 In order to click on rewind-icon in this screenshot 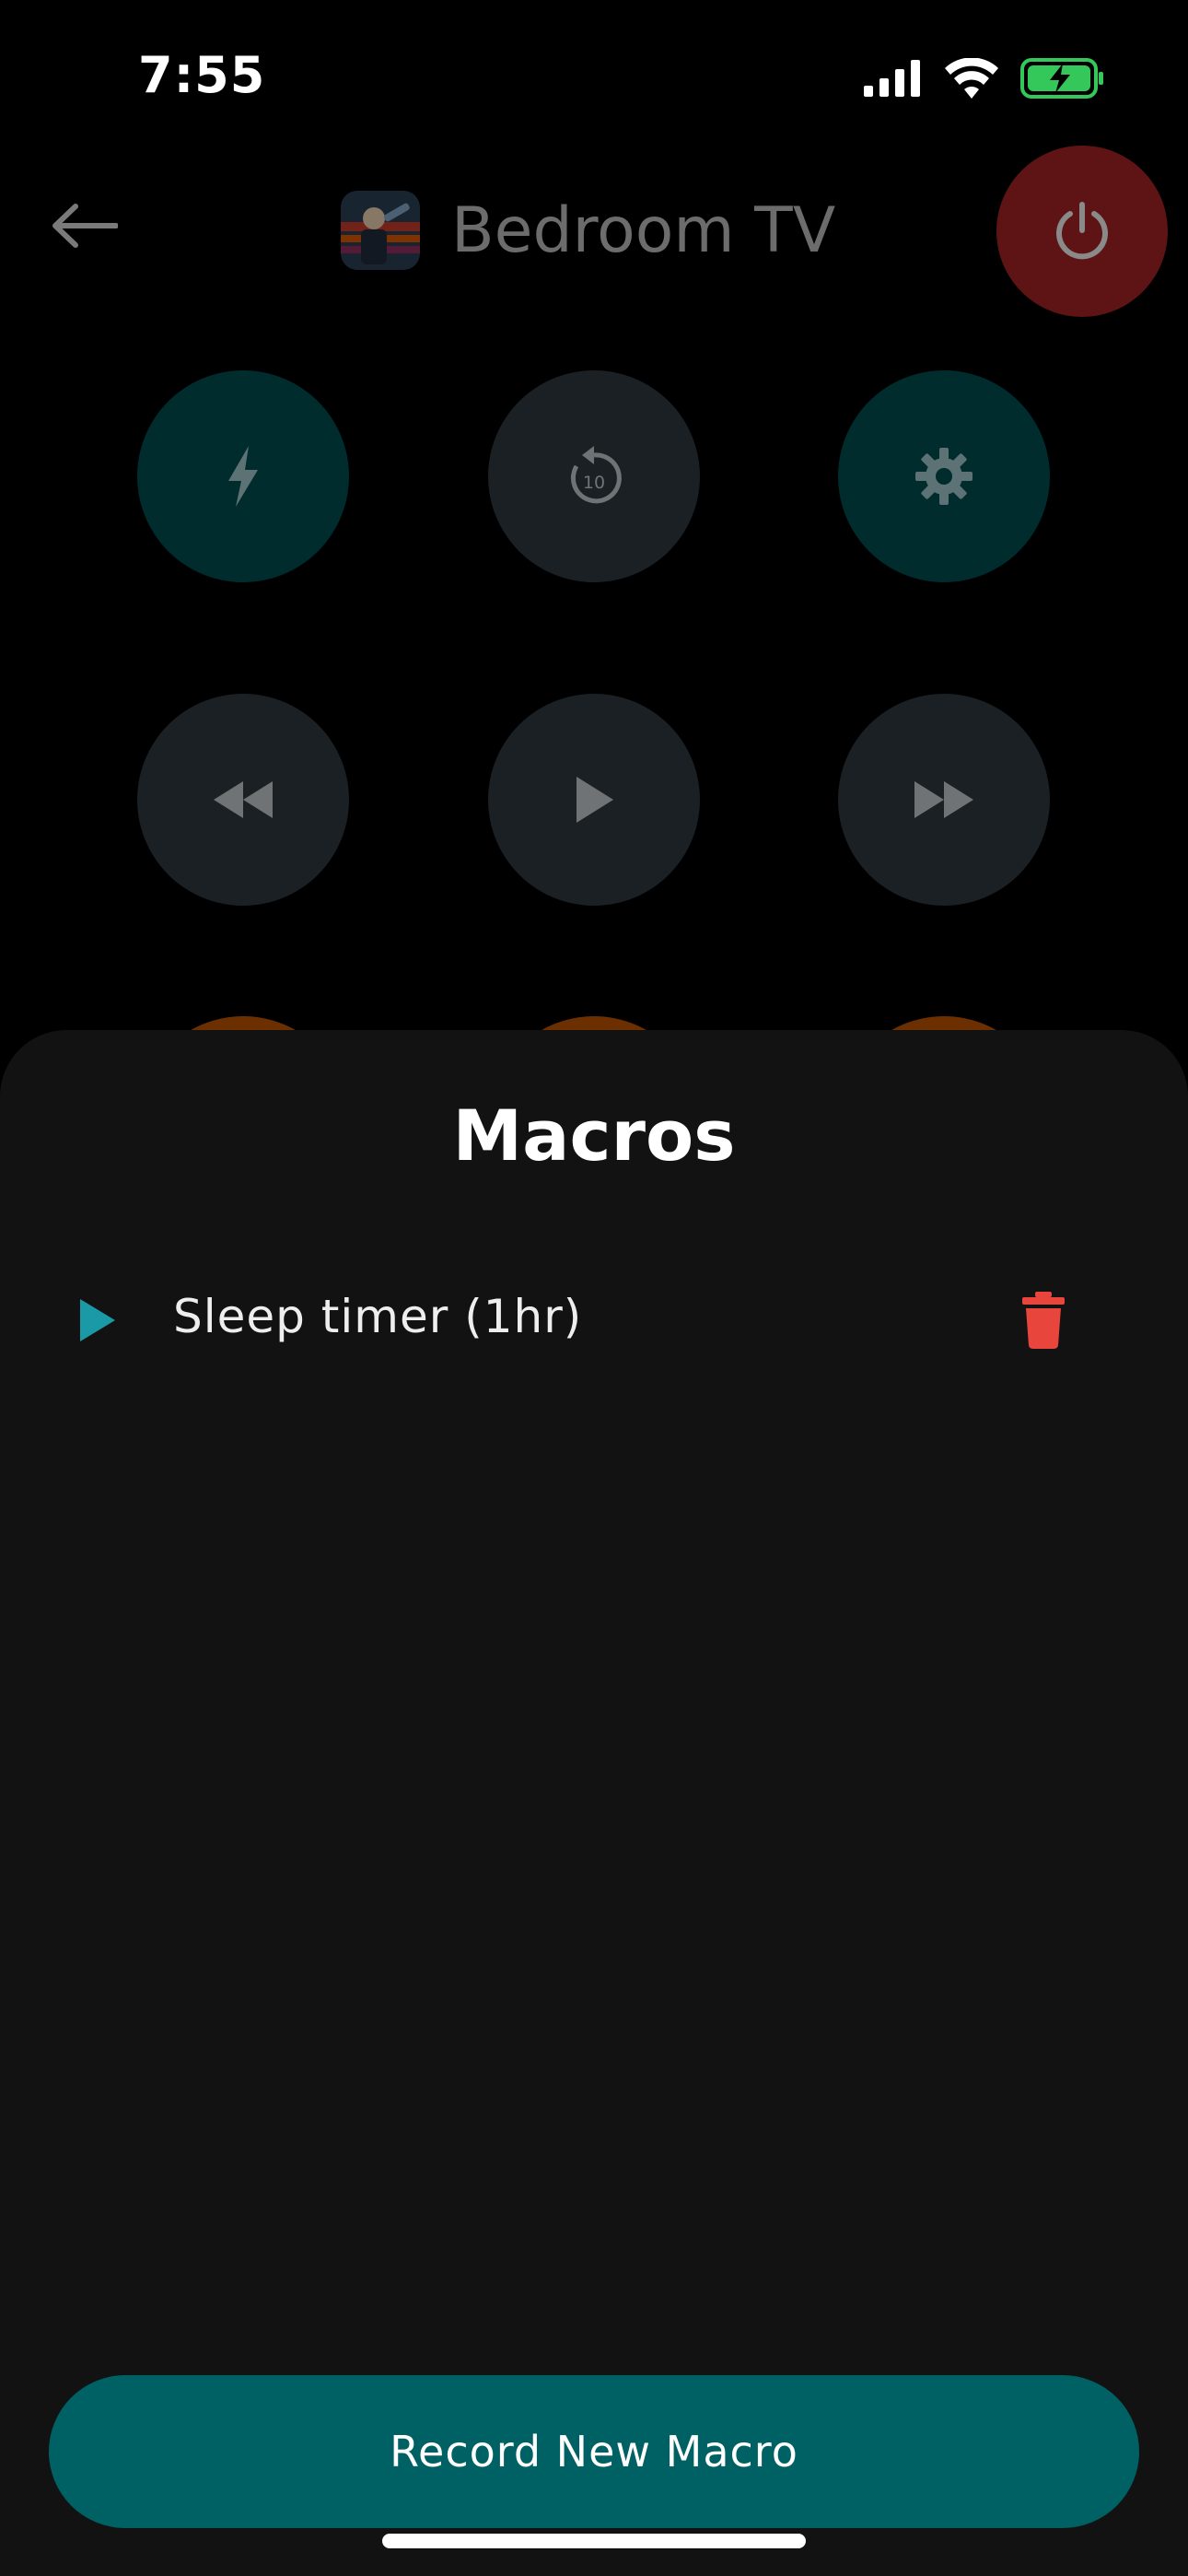, I will do `click(243, 799)`.